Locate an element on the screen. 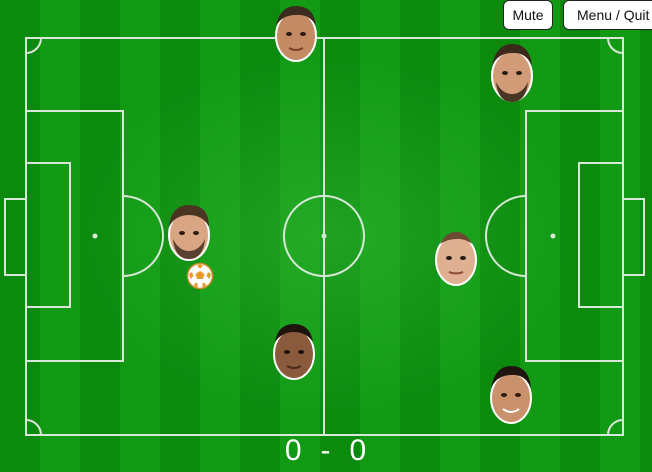  right-goal-box is located at coordinates (601, 235).